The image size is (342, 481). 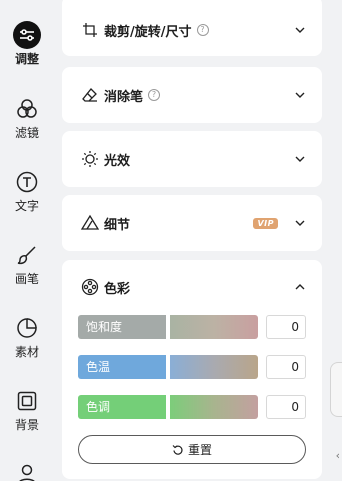 I want to click on section-light: 光效, so click(x=192, y=159).